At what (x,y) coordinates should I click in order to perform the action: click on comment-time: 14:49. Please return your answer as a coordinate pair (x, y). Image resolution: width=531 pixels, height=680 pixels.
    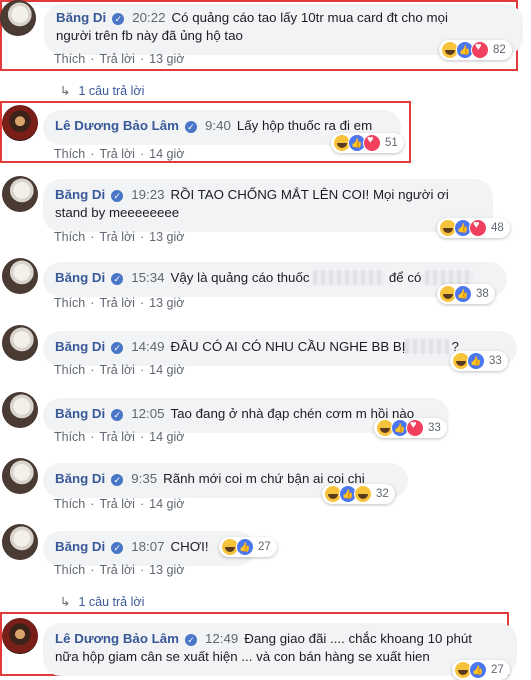
    Looking at the image, I should click on (148, 346).